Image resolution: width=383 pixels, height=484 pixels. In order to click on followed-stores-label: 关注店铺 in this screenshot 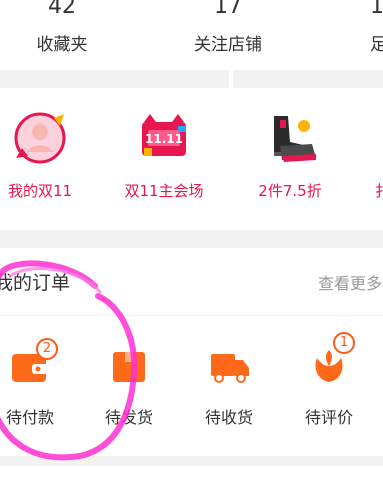, I will do `click(228, 45)`.